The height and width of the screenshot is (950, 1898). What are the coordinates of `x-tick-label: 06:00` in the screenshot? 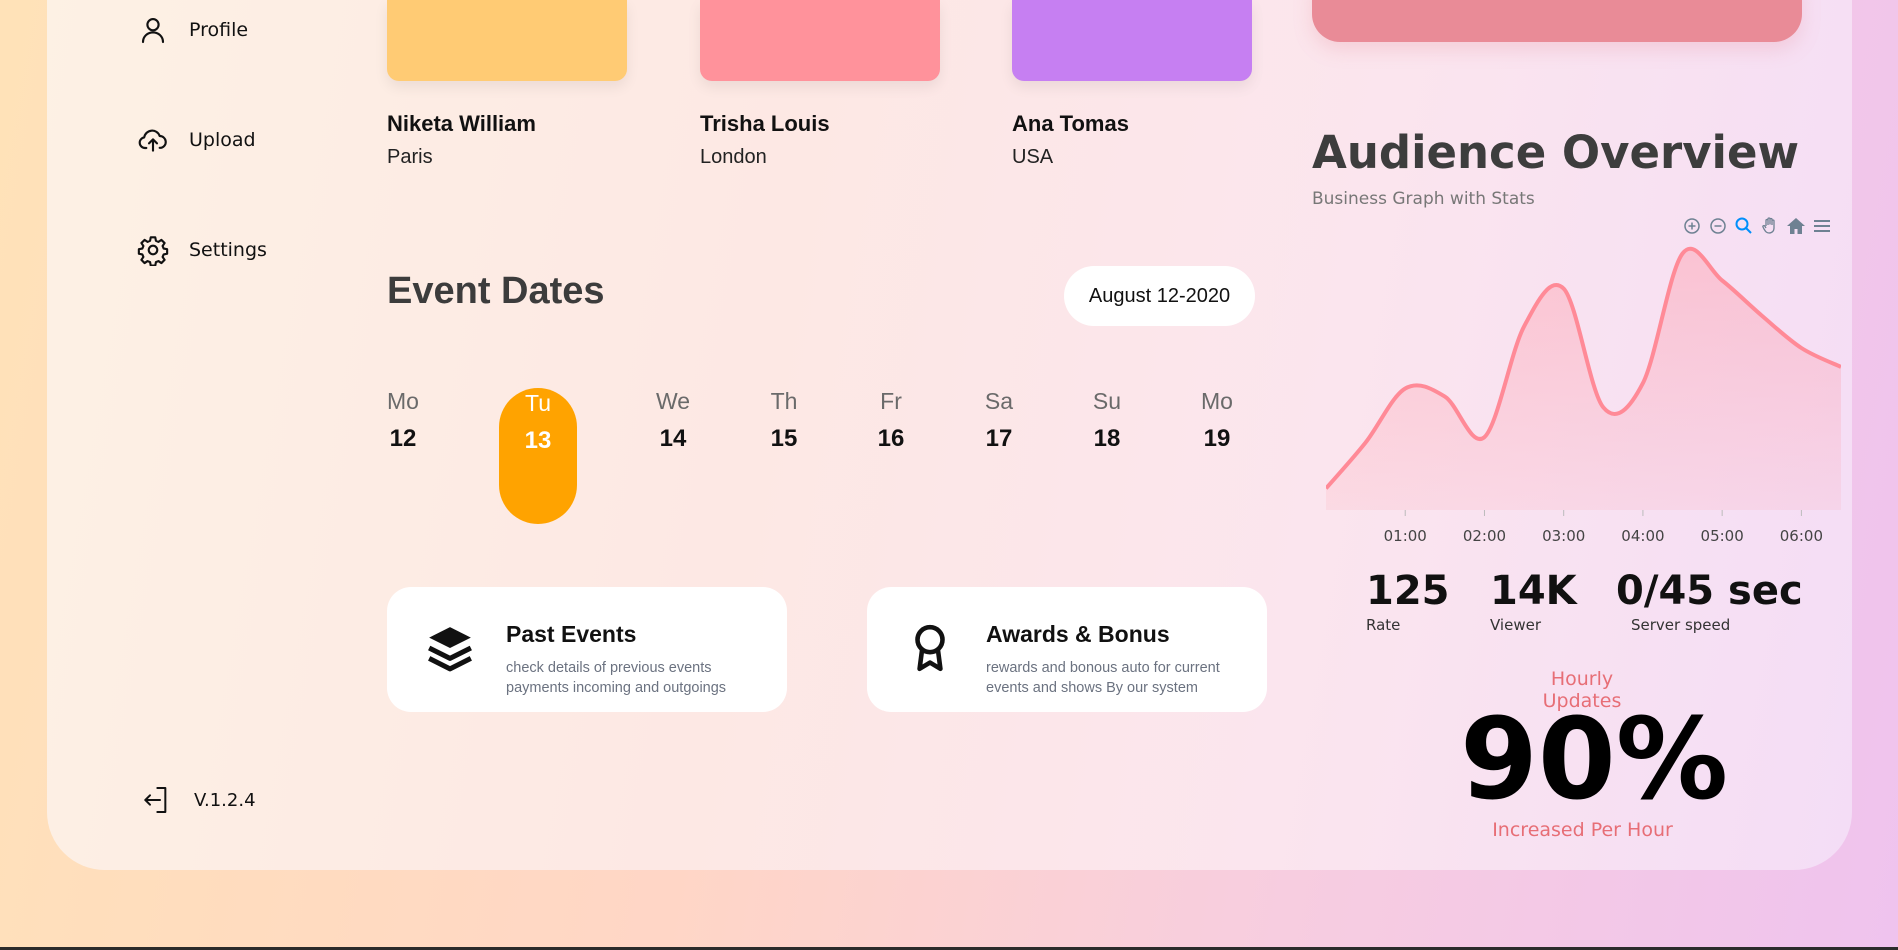 It's located at (1801, 536).